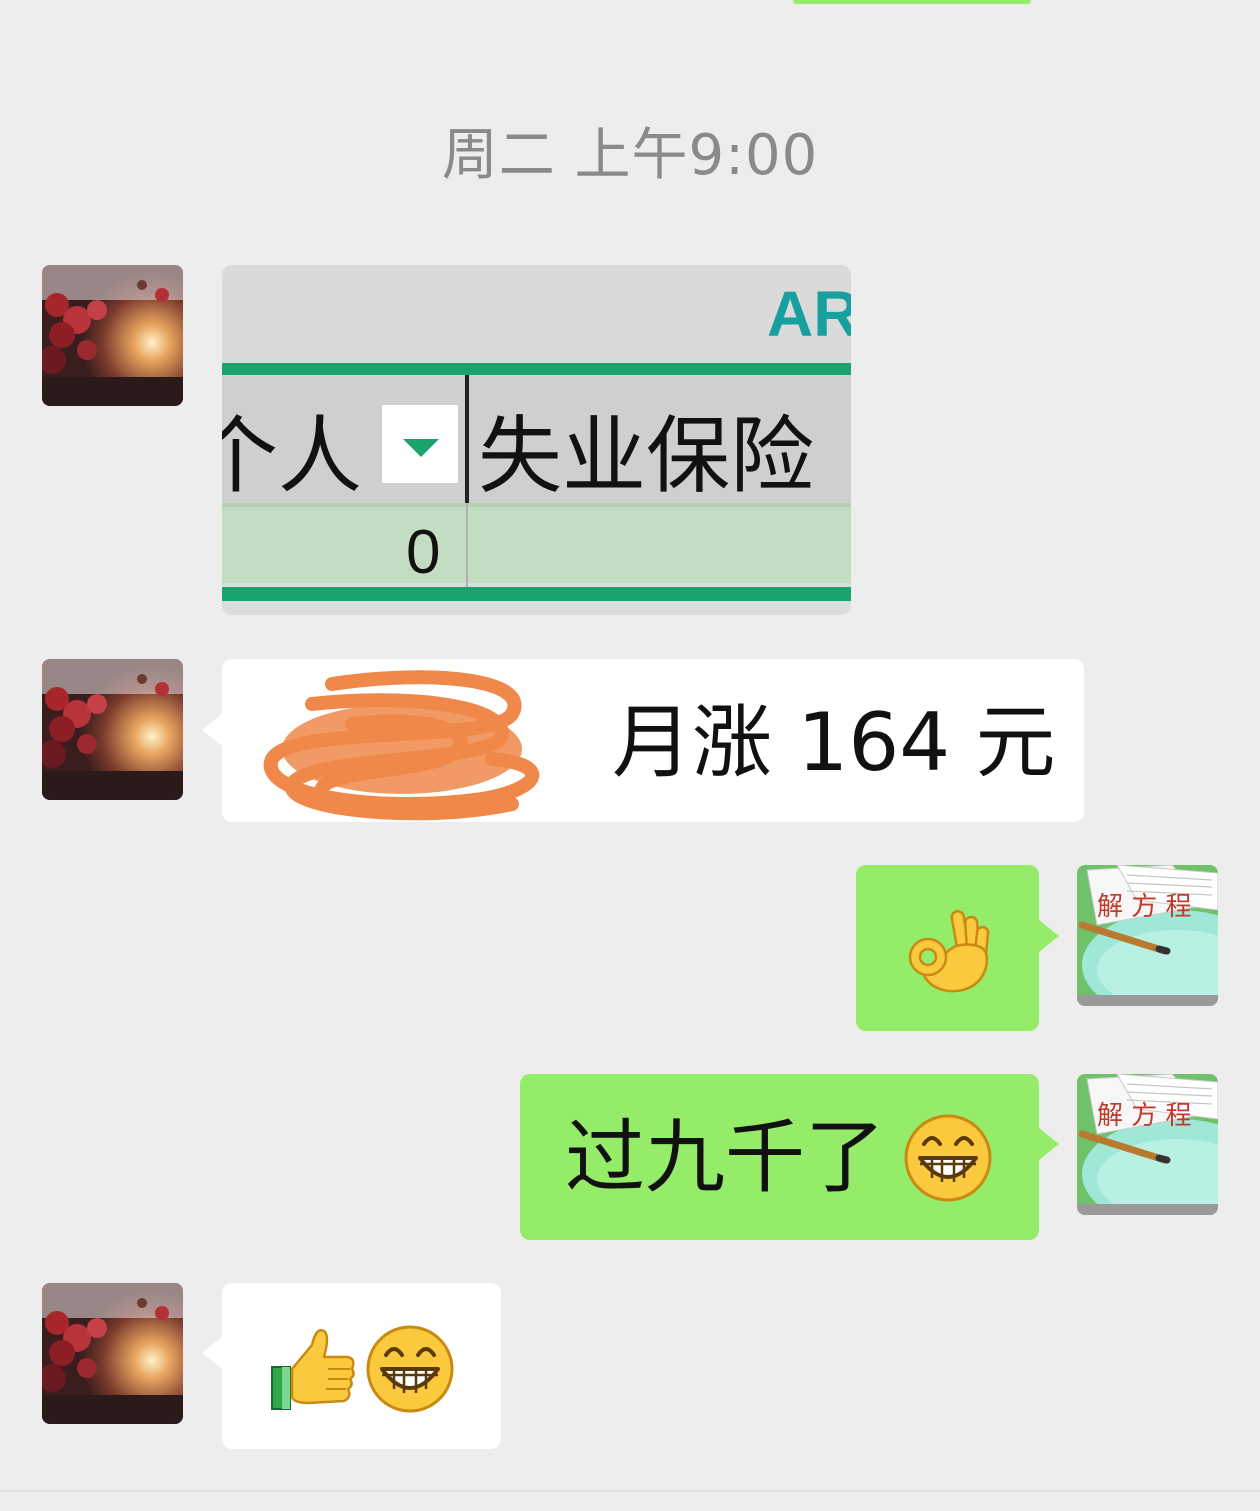  What do you see at coordinates (536, 594) in the screenshot?
I see `sheet-footer-rule` at bounding box center [536, 594].